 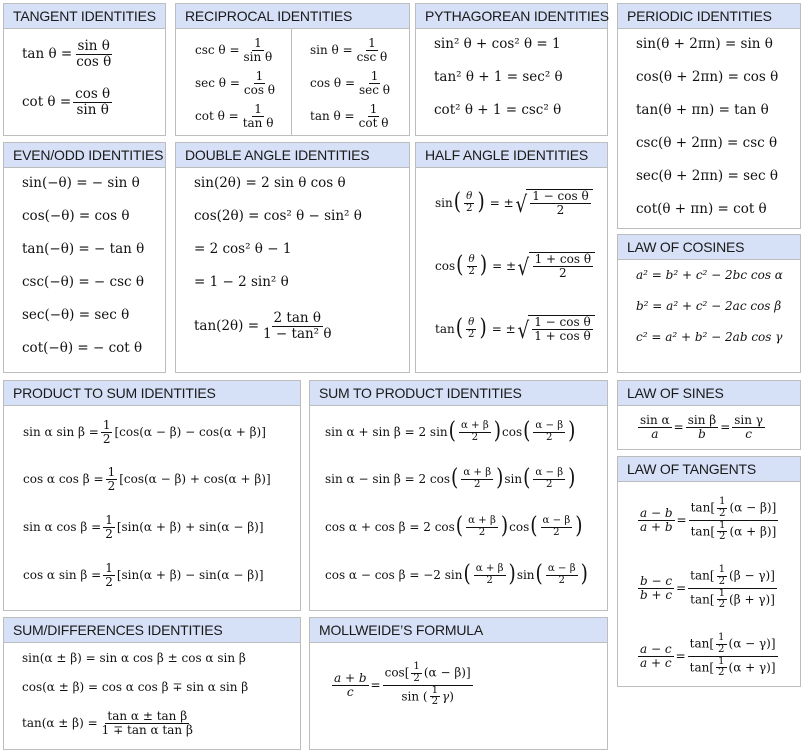 I want to click on equation: tan(θ + πn) = tan θ, so click(x=702, y=110).